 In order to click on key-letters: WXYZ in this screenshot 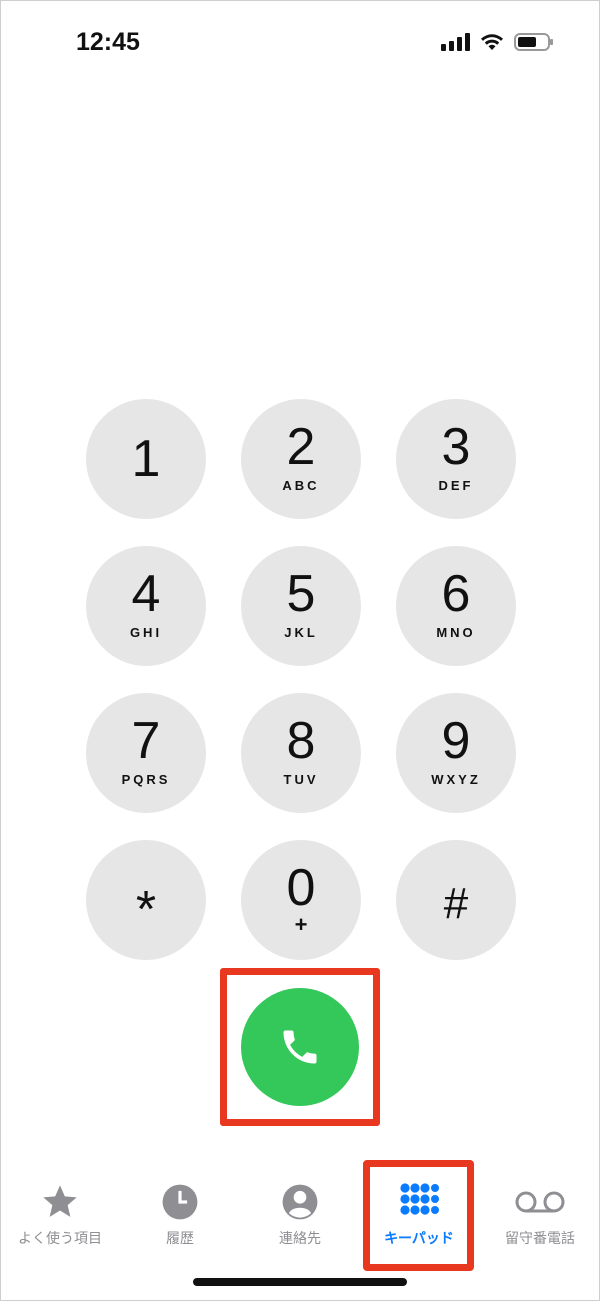, I will do `click(456, 779)`.